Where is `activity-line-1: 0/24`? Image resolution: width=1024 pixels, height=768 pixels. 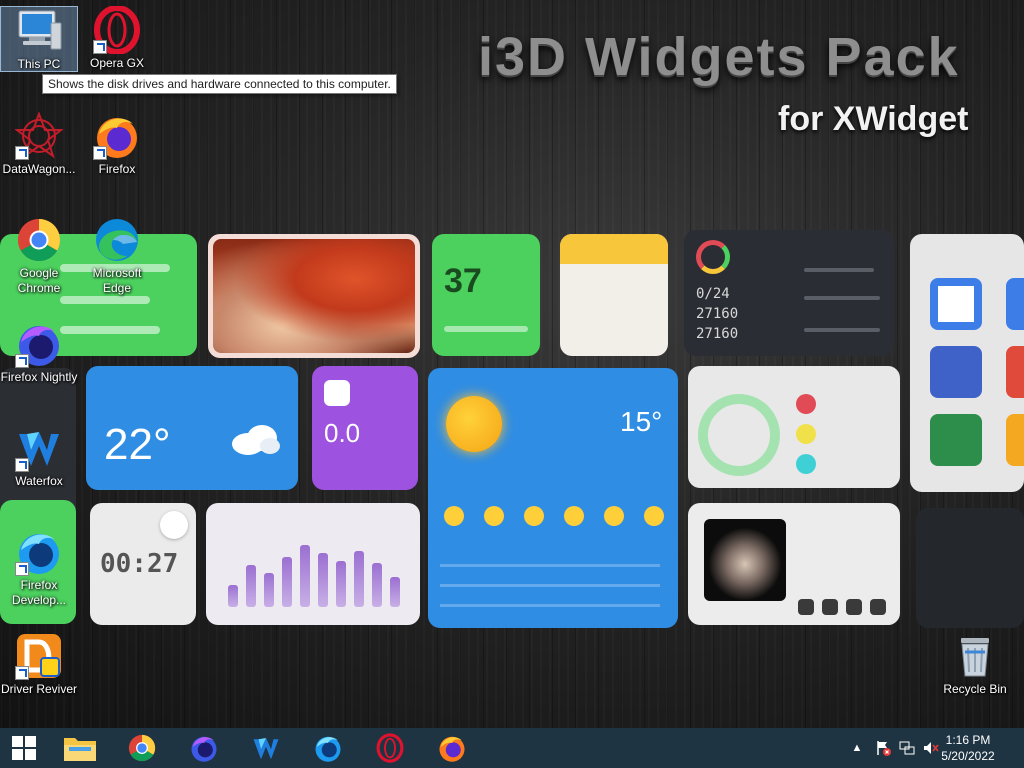
activity-line-1: 0/24 is located at coordinates (713, 294).